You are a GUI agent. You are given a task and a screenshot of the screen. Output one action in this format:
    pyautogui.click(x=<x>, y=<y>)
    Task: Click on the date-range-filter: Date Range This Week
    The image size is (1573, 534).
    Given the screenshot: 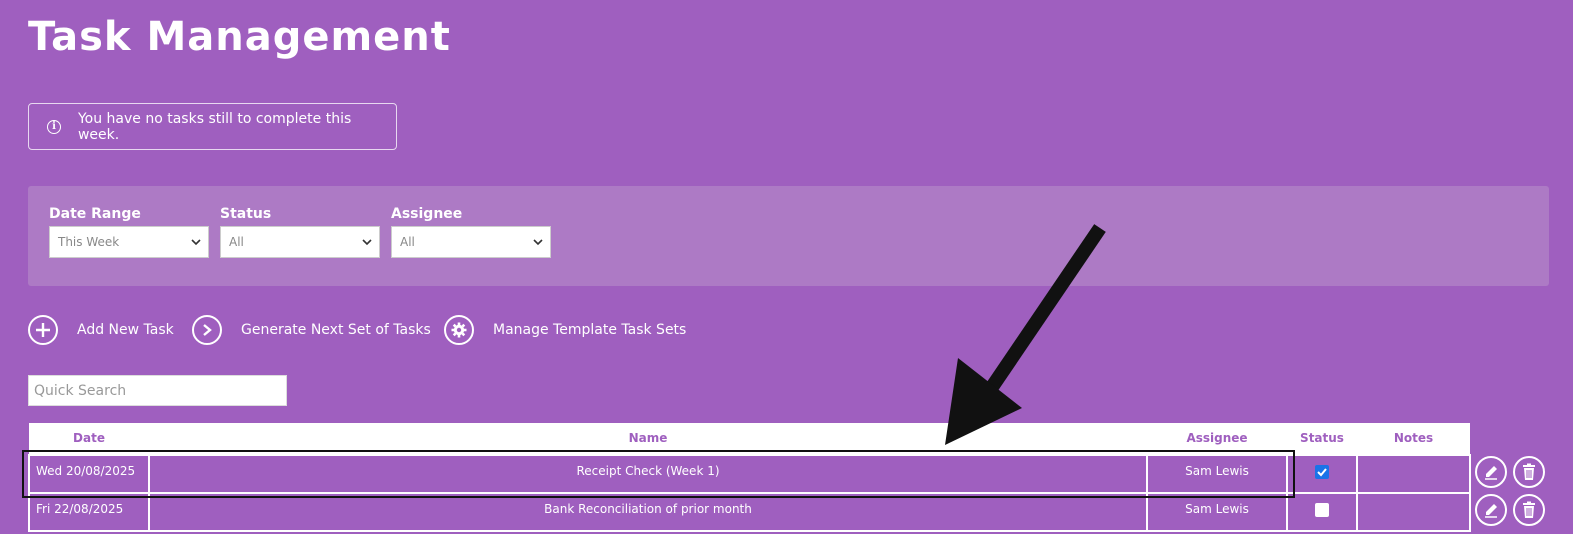 What is the action you would take?
    pyautogui.click(x=129, y=232)
    